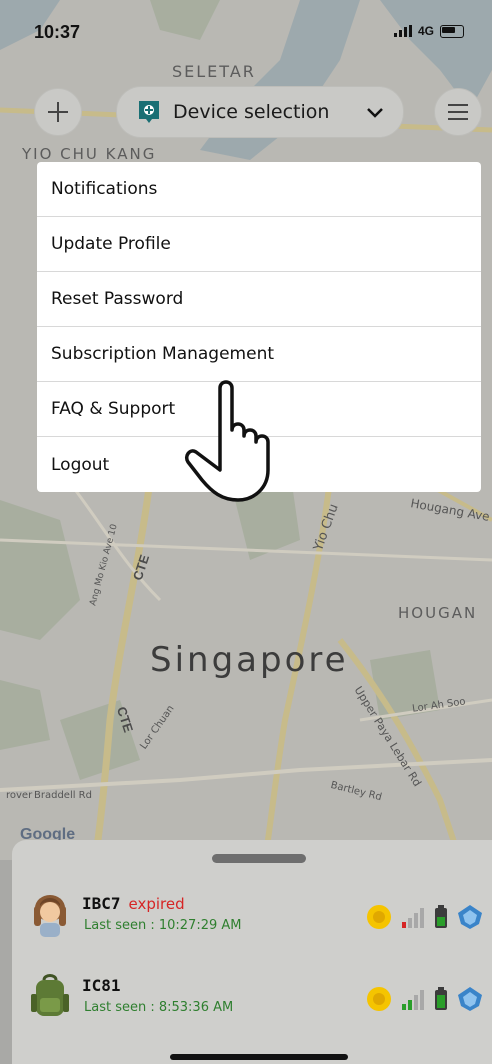 This screenshot has height=1064, width=492. Describe the element at coordinates (214, 71) in the screenshot. I see `map-label-seletar: SELETAR` at that location.